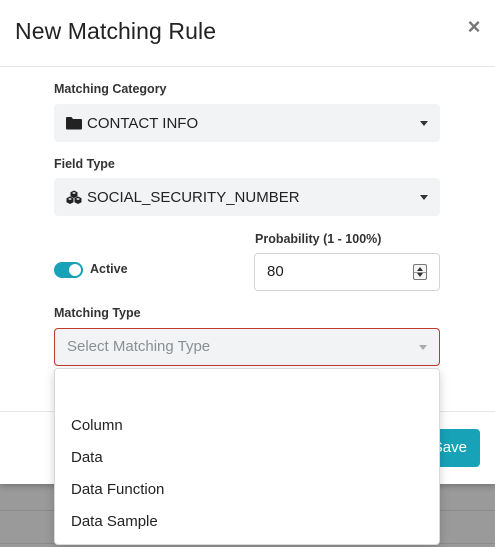 This screenshot has width=495, height=547. What do you see at coordinates (75, 270) in the screenshot?
I see `toggle-knob` at bounding box center [75, 270].